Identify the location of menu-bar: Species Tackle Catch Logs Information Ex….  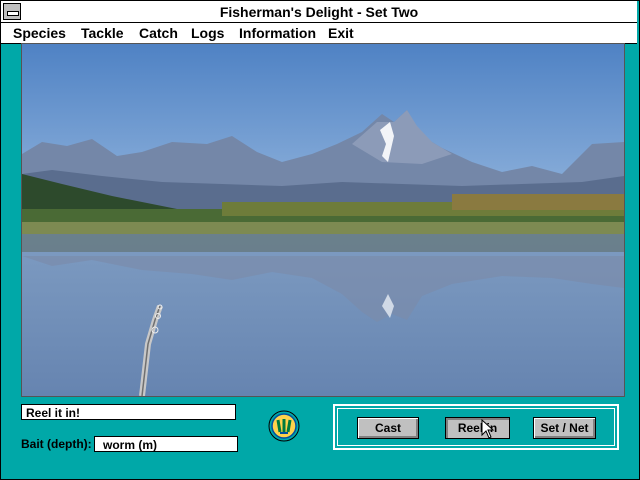
(319, 33).